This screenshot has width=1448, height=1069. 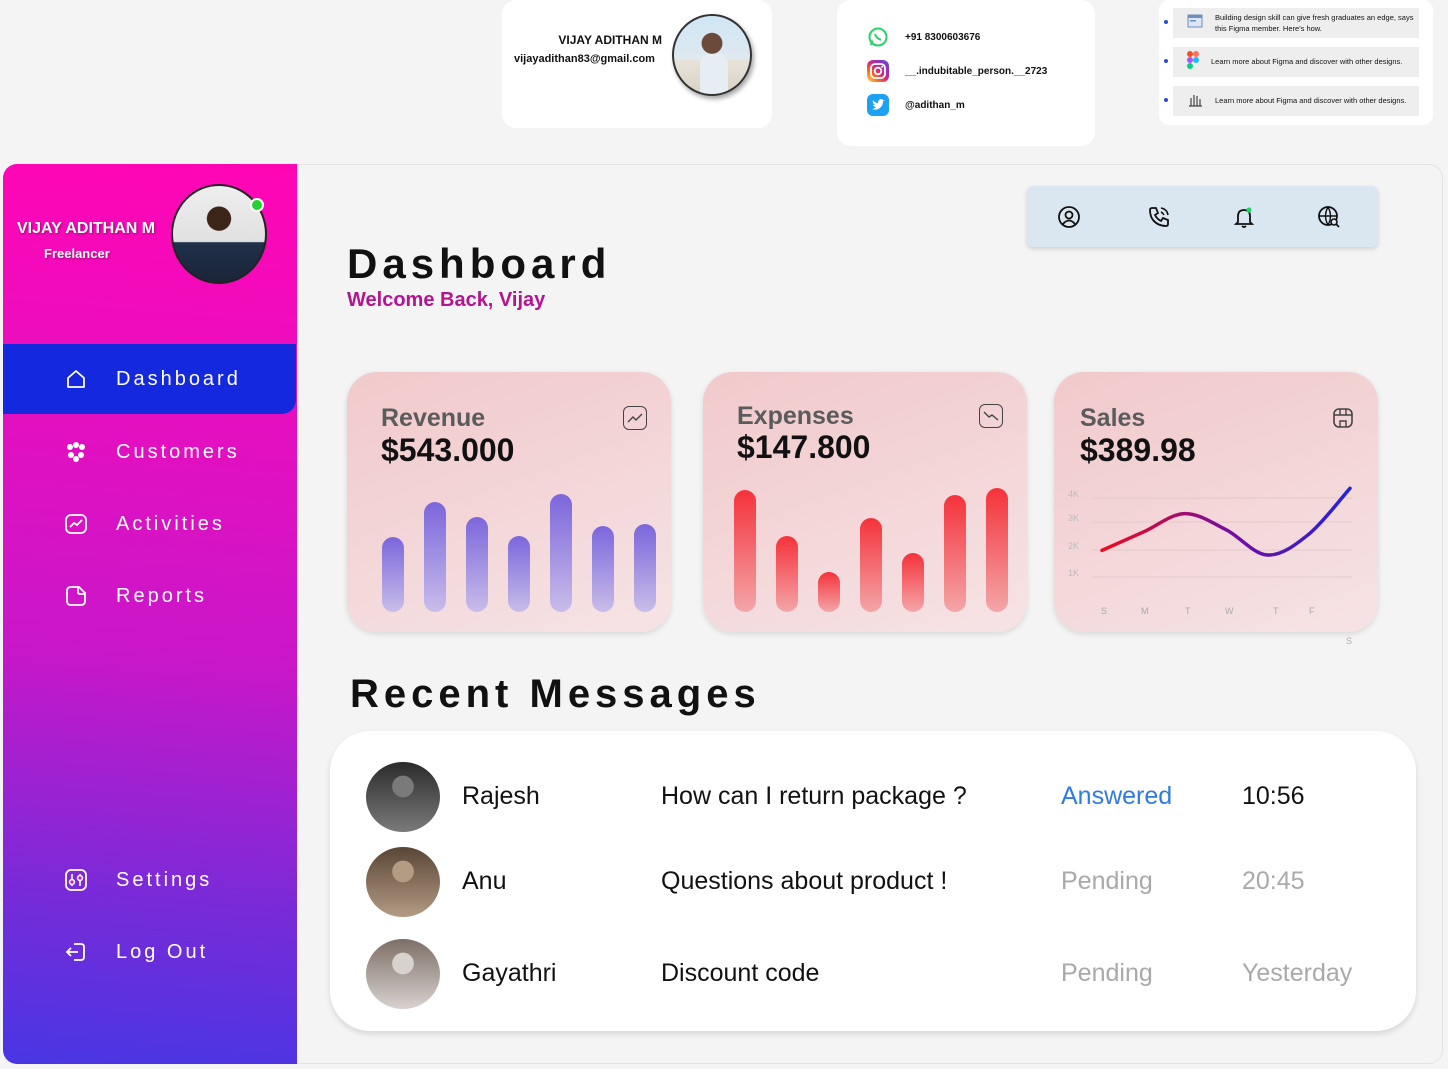 I want to click on profile-card: VIJAY ADITHAN M vijayadithan83@gmail.com, so click(x=637, y=64).